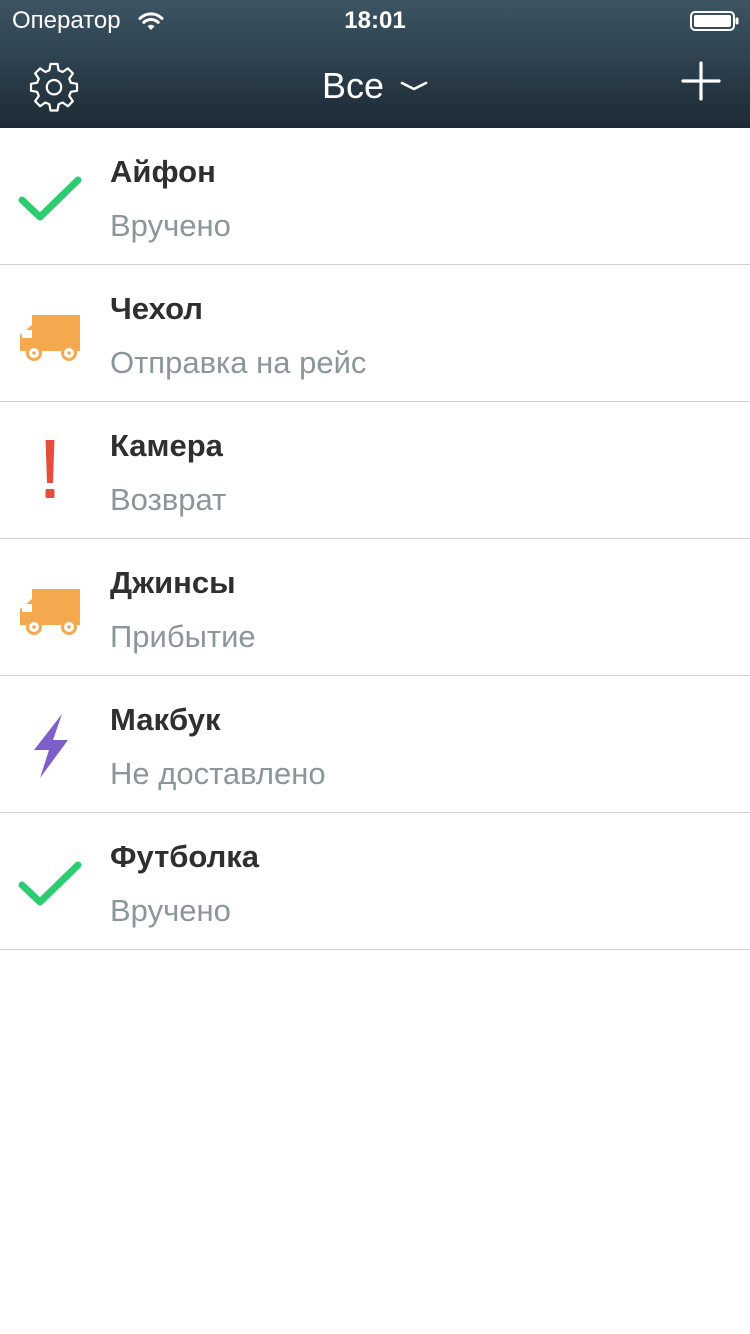 The image size is (750, 1334). Describe the element at coordinates (714, 21) in the screenshot. I see `battery-icon` at that location.